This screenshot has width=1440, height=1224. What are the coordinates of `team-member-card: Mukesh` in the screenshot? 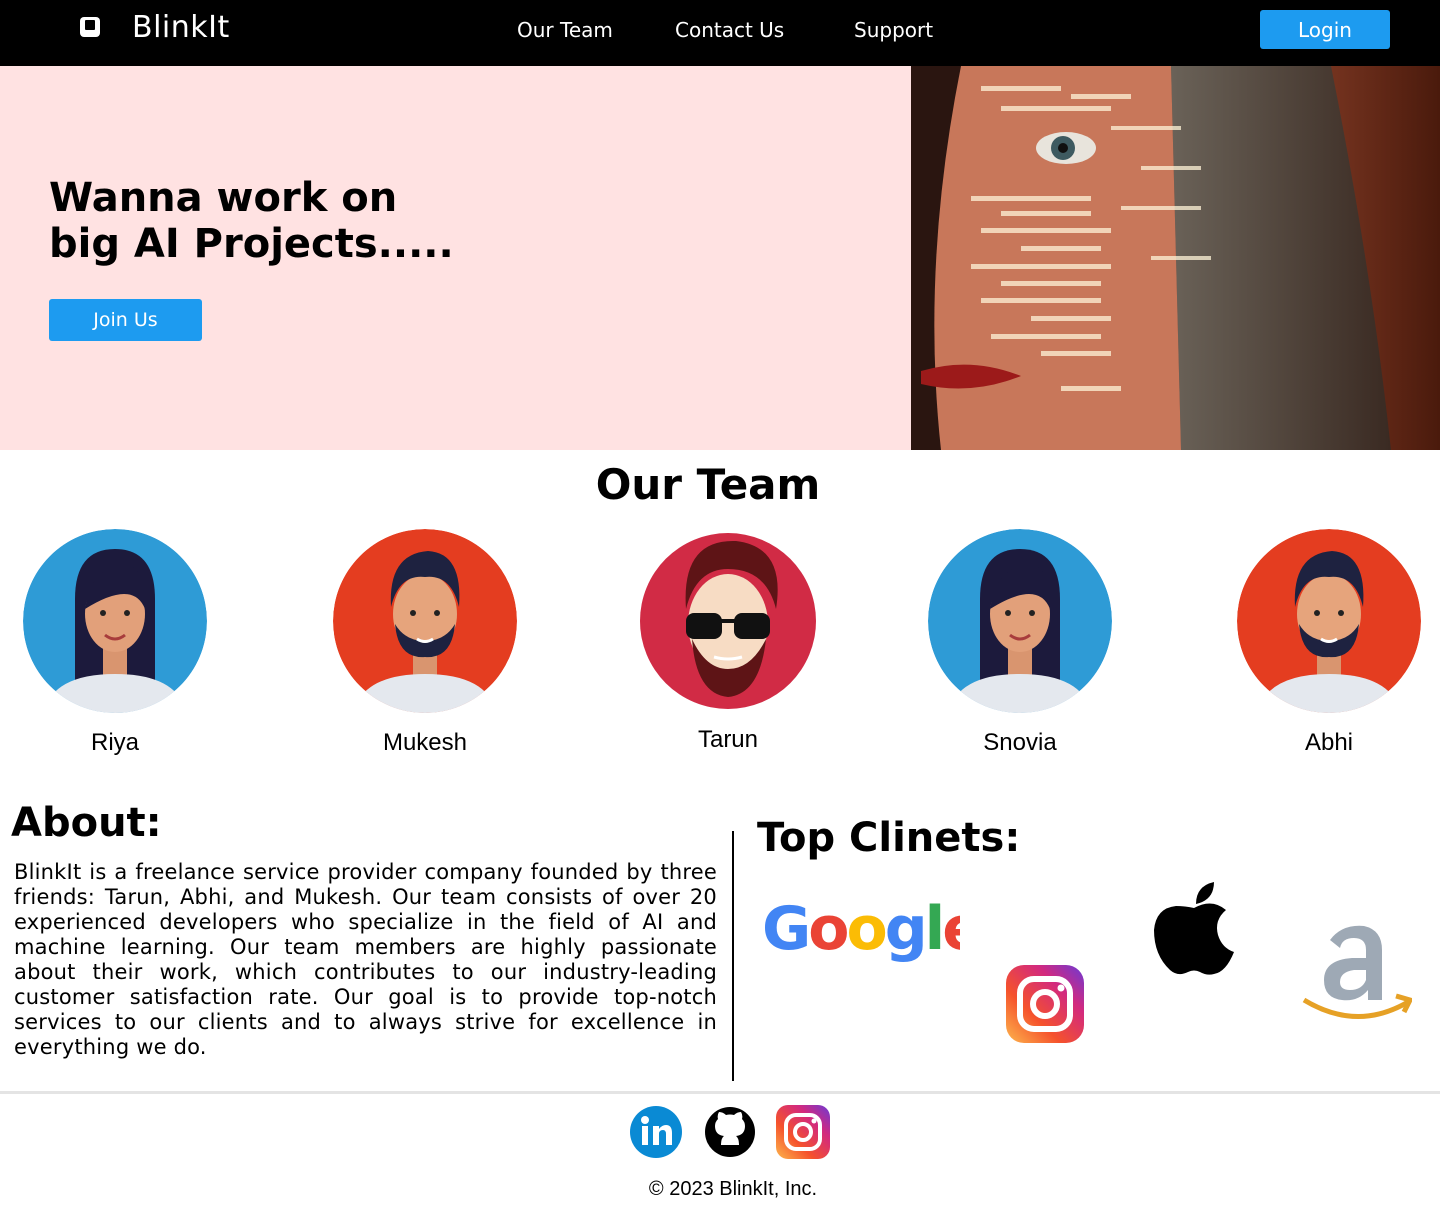 It's located at (425, 642).